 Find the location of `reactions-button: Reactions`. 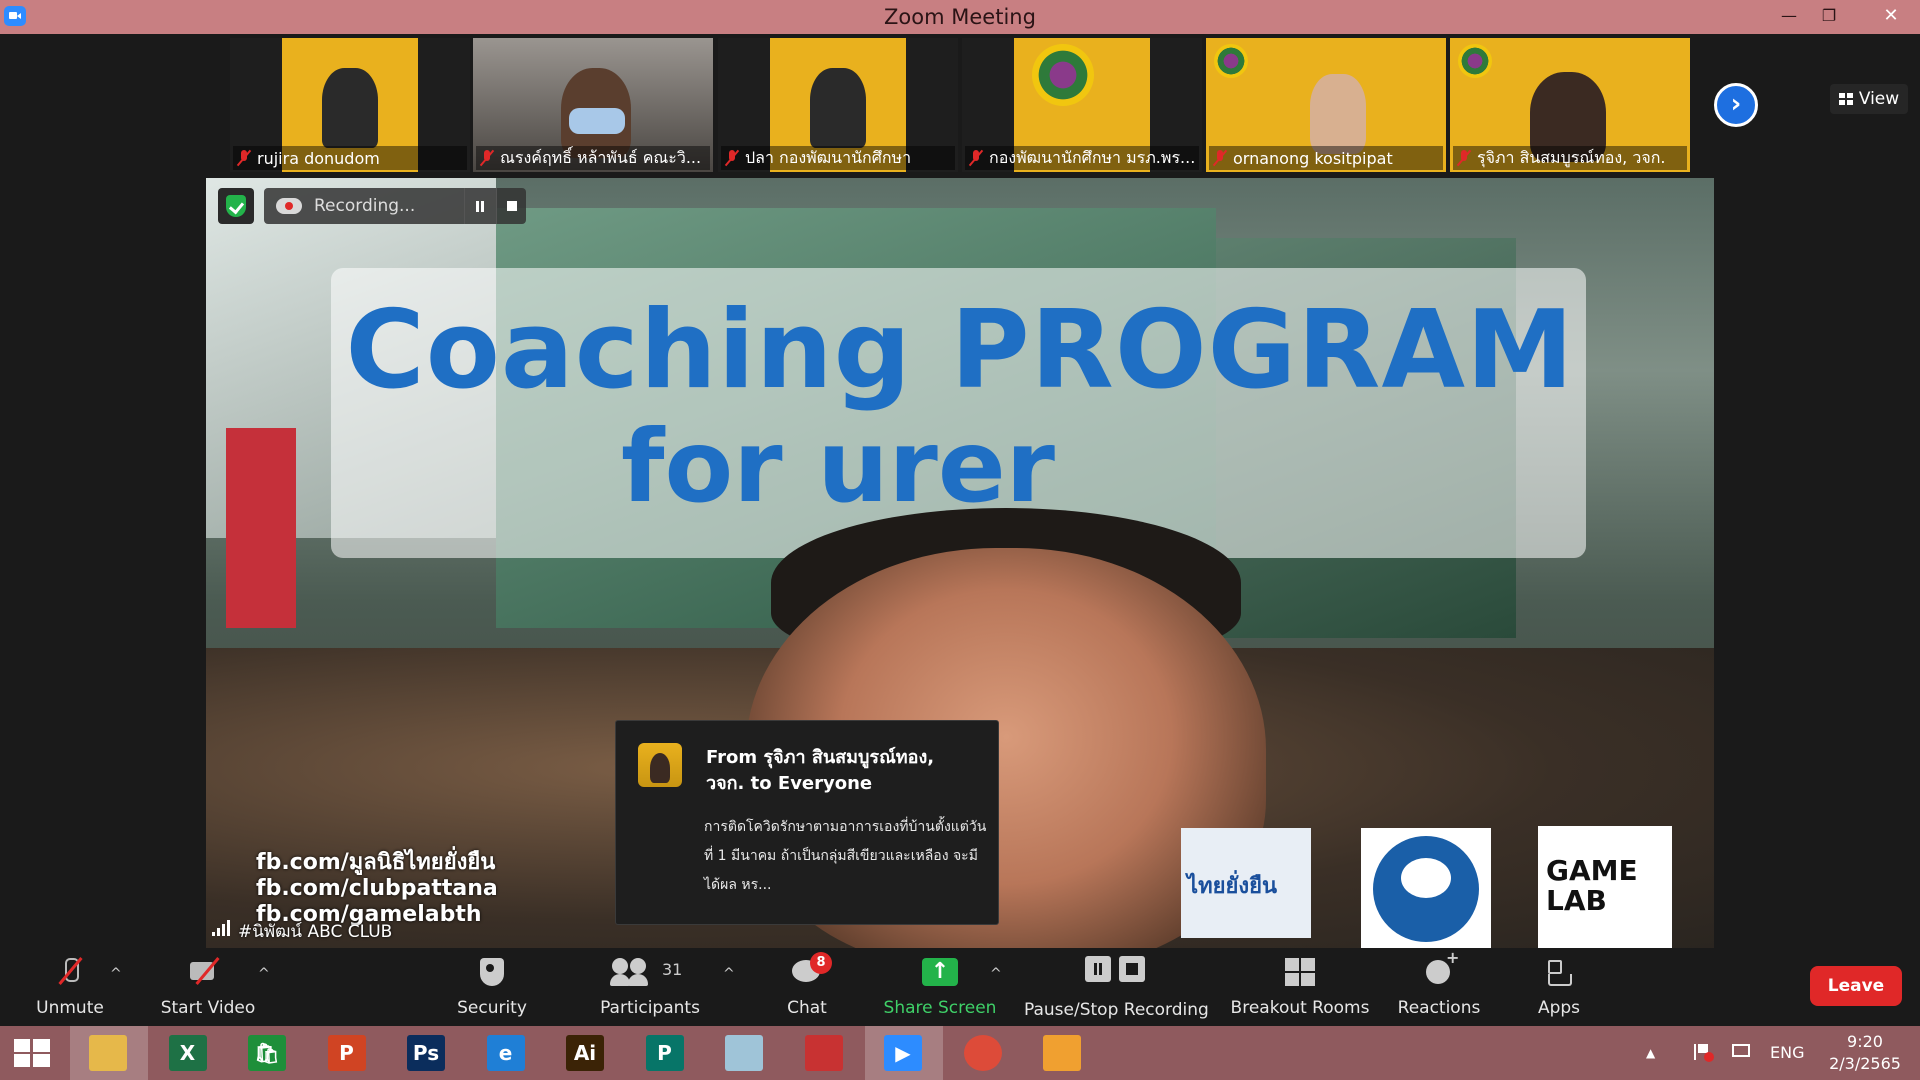

reactions-button: Reactions is located at coordinates (1439, 987).